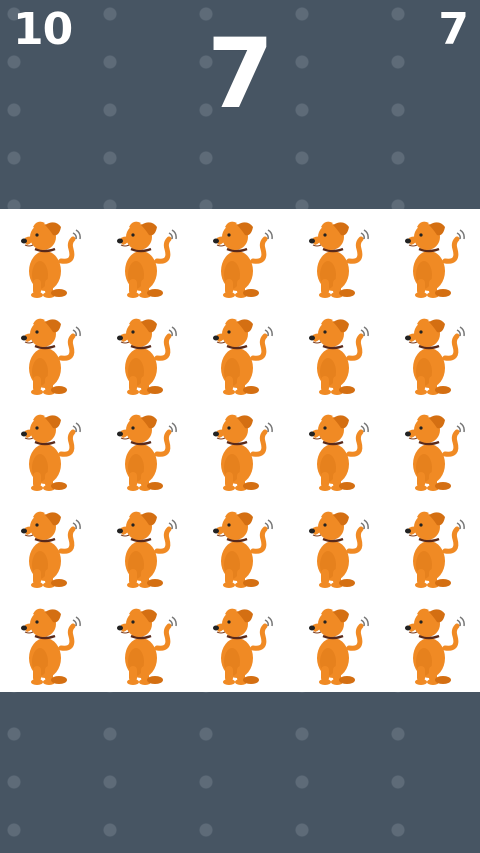 Image resolution: width=480 pixels, height=853 pixels. Describe the element at coordinates (240, 74) in the screenshot. I see `hud-center-counter: 7` at that location.